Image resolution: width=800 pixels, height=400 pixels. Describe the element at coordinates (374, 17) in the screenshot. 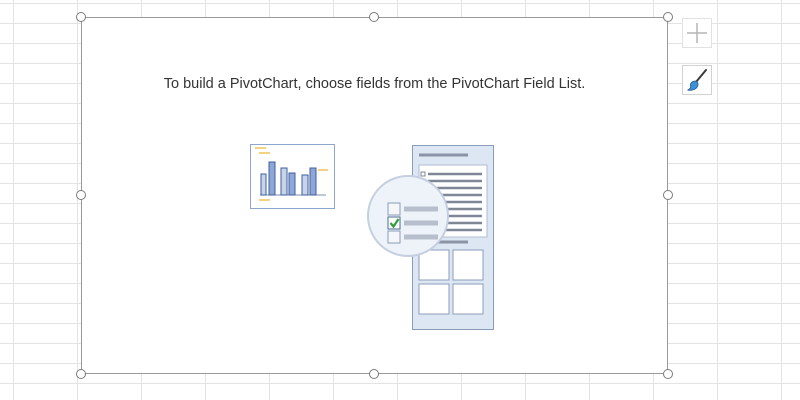

I see `resize-handle-top` at that location.